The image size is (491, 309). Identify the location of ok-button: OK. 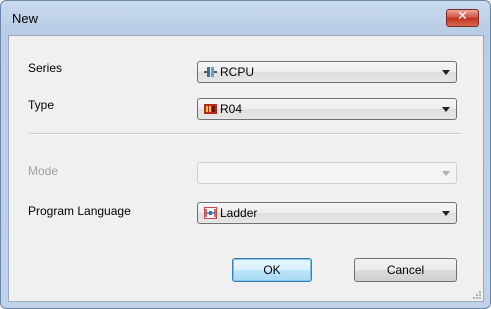
(272, 270).